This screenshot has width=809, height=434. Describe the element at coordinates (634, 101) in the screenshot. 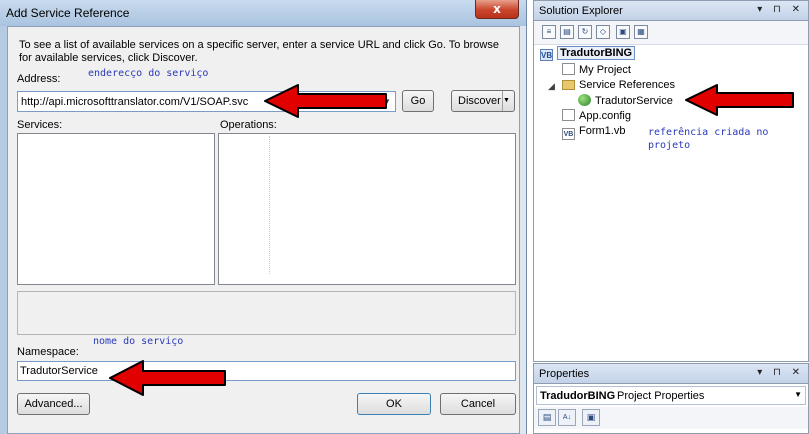

I see `tree-label-tradutorservice: TradutorService` at that location.